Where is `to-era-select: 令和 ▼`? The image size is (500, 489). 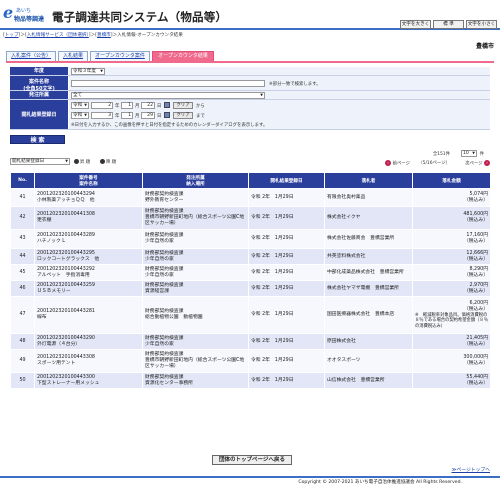 to-era-select: 令和 ▼ is located at coordinates (80, 115).